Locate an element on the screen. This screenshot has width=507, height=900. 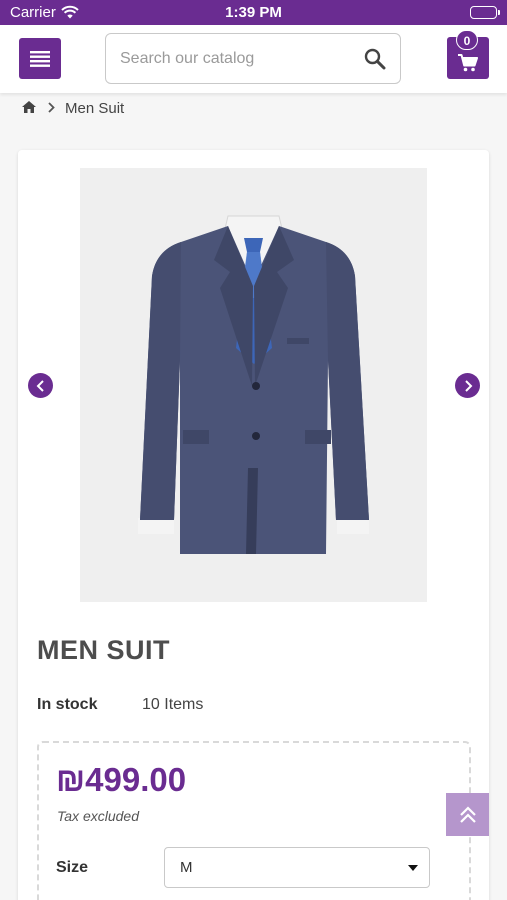
search-box is located at coordinates (253, 58).